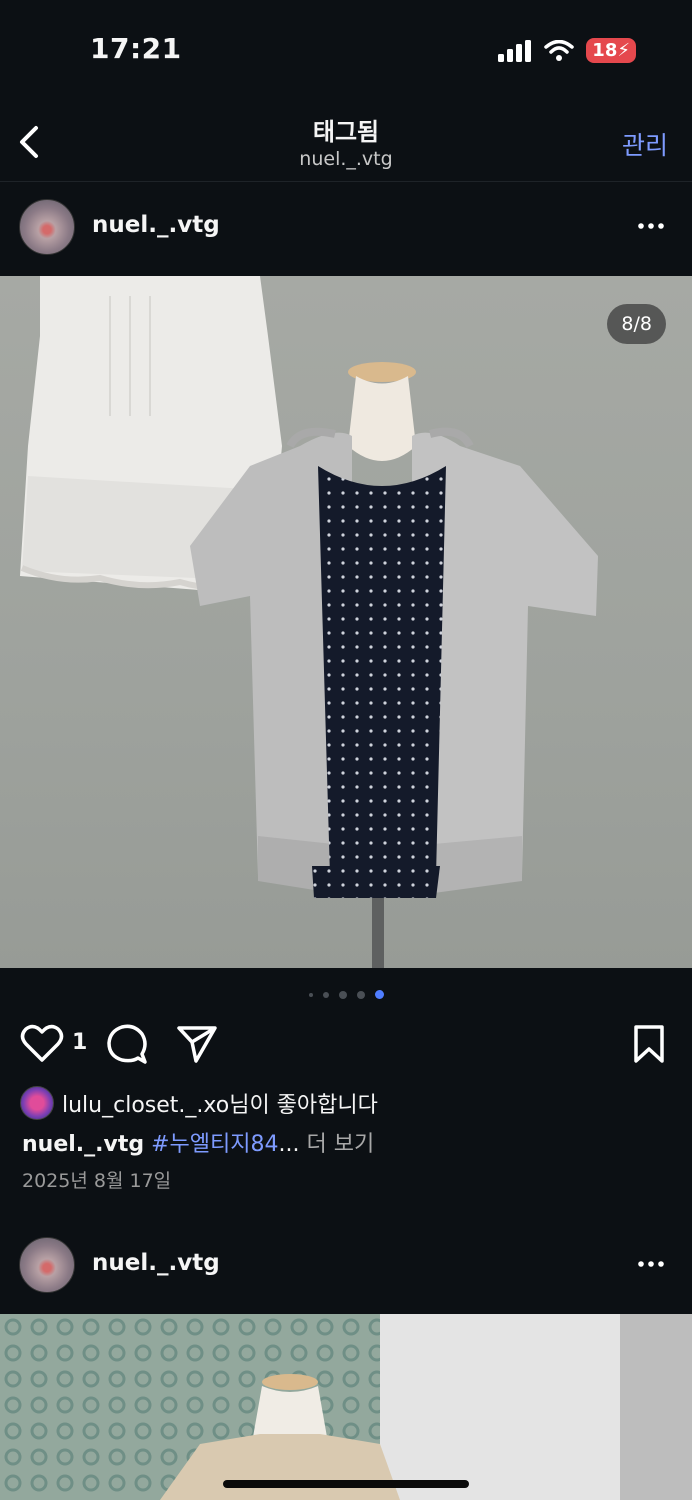 The image size is (692, 1500). I want to click on heart-icon, so click(42, 1044).